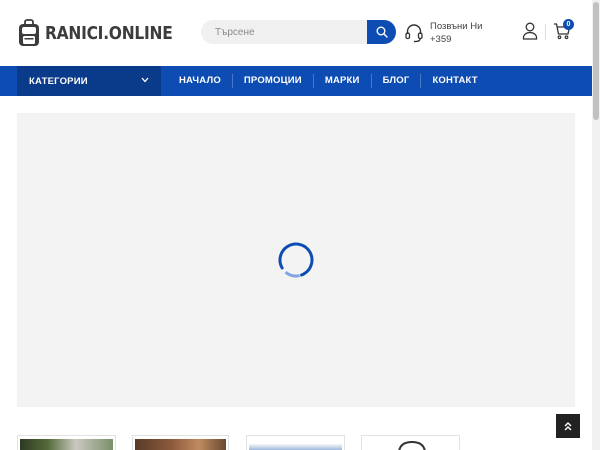  Describe the element at coordinates (568, 24) in the screenshot. I see `cart-count-badge: 0` at that location.